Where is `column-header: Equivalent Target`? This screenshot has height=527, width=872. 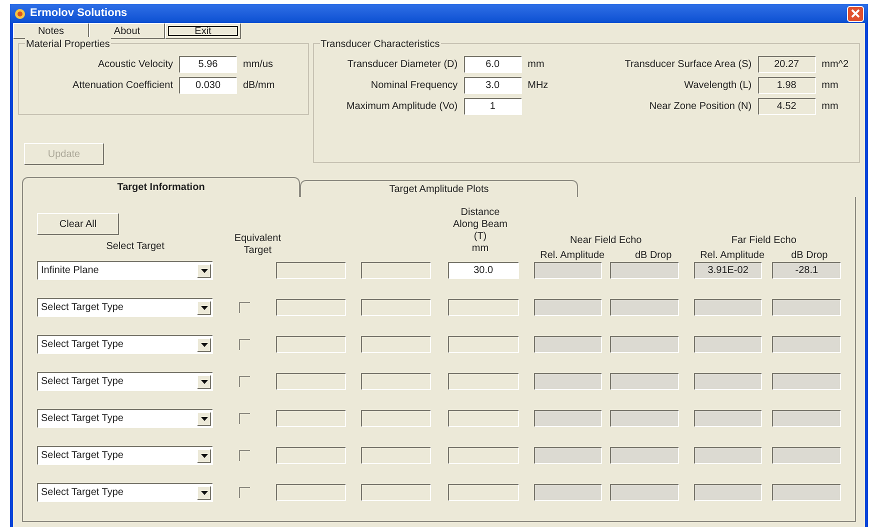
column-header: Equivalent Target is located at coordinates (258, 245).